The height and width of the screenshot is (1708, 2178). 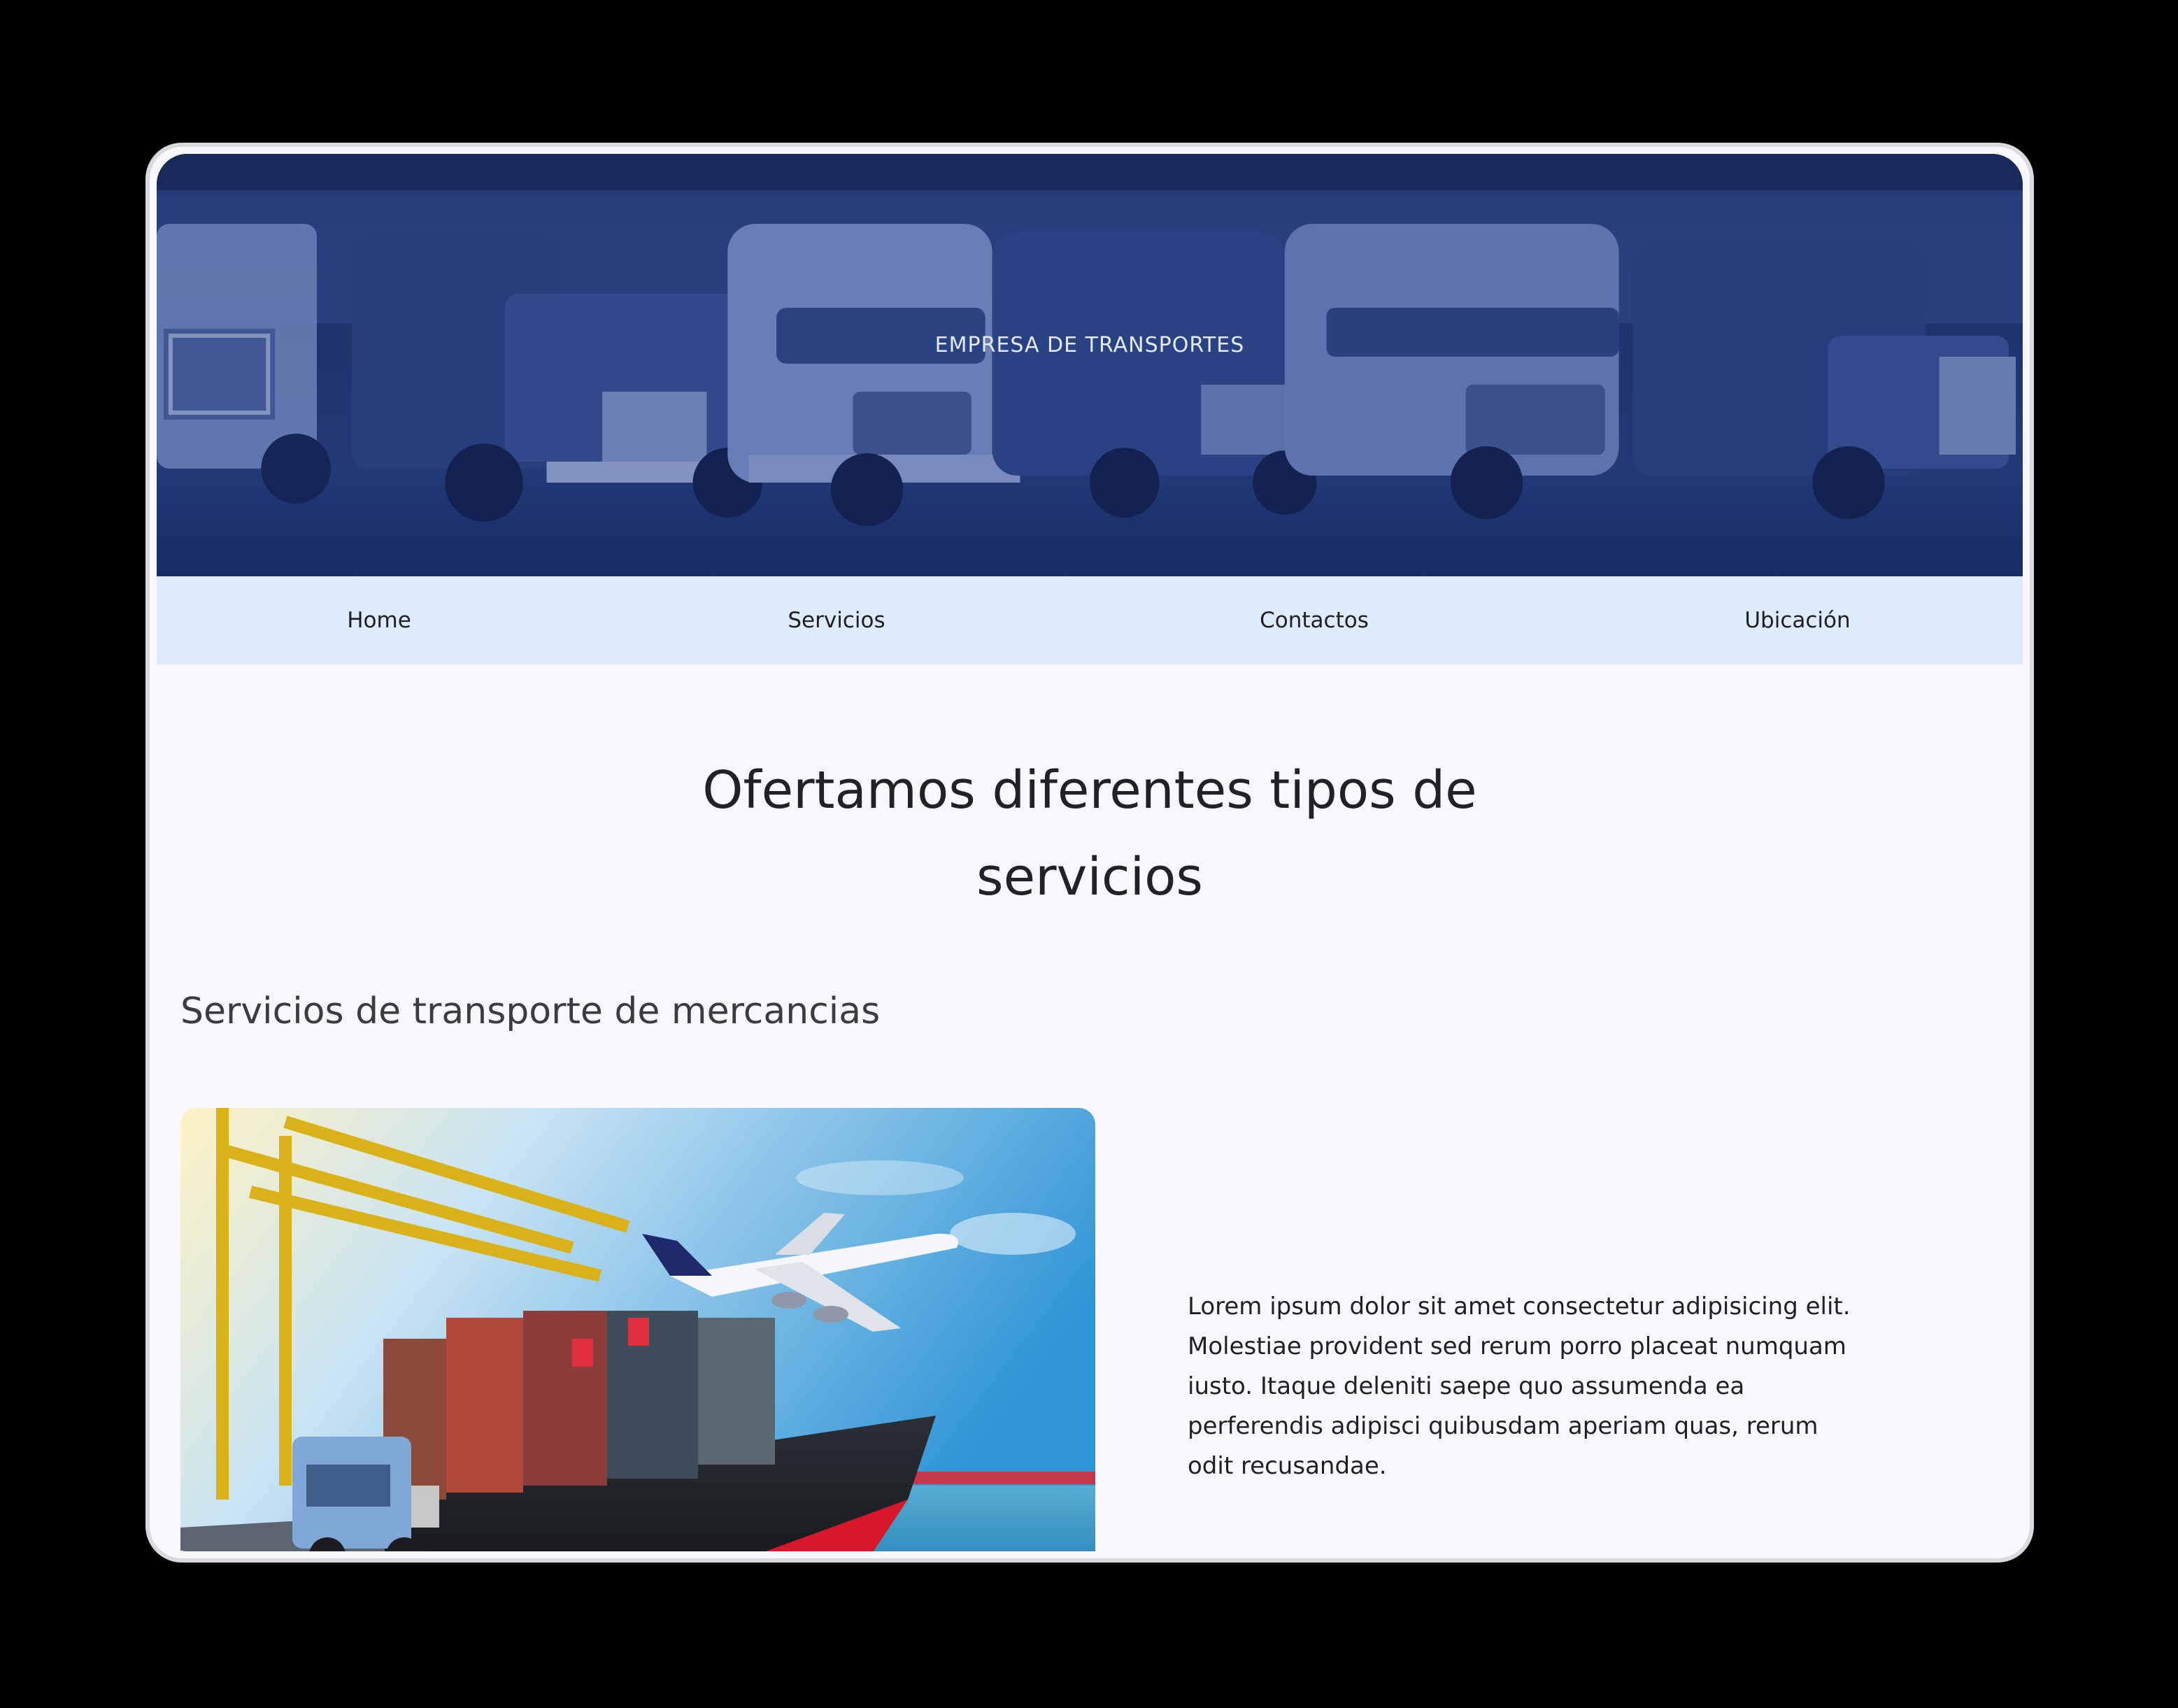 What do you see at coordinates (1090, 620) in the screenshot?
I see `main-navigation: Home Servicios Contactos Ubicación` at bounding box center [1090, 620].